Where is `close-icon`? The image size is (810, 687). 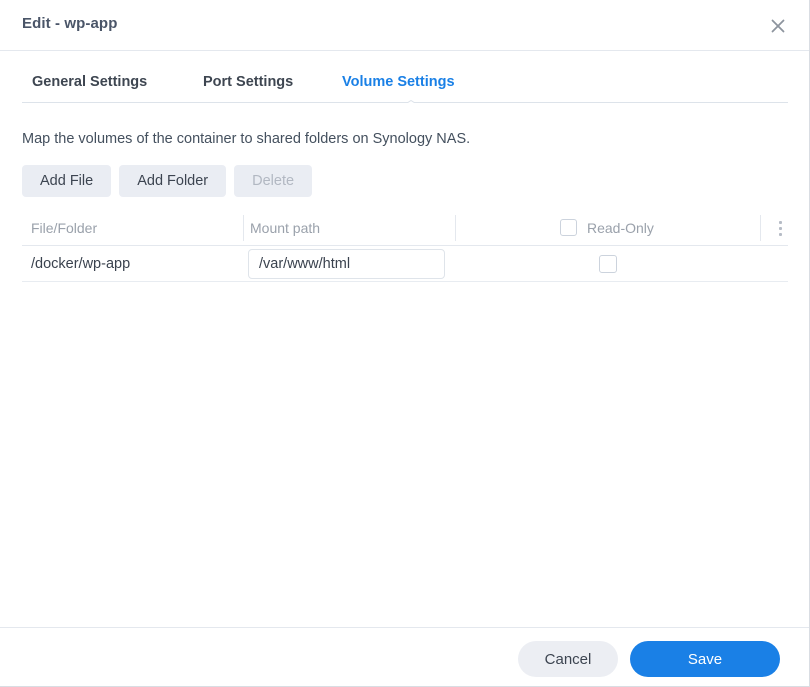 close-icon is located at coordinates (778, 26).